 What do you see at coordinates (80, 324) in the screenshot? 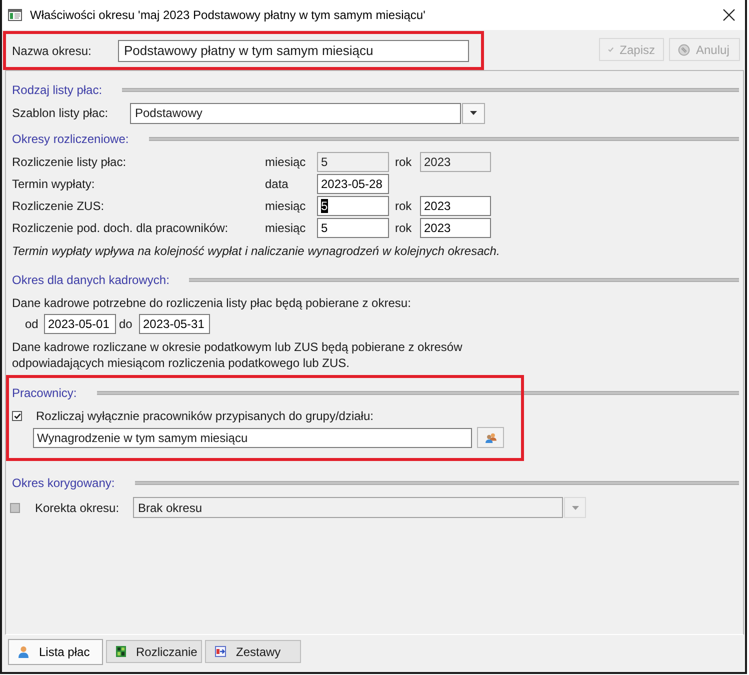
I see `input-field: 2023-05-01` at bounding box center [80, 324].